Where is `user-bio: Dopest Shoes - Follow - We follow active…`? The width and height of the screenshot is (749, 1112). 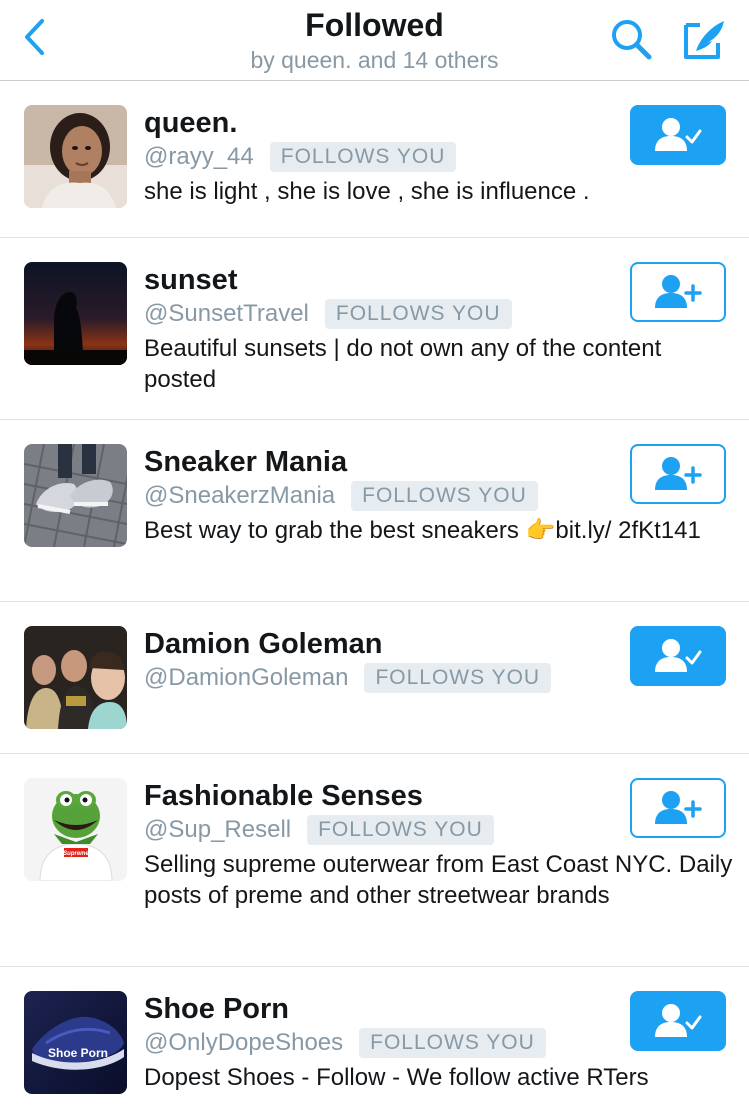 user-bio: Dopest Shoes - Follow - We follow active… is located at coordinates (396, 1077).